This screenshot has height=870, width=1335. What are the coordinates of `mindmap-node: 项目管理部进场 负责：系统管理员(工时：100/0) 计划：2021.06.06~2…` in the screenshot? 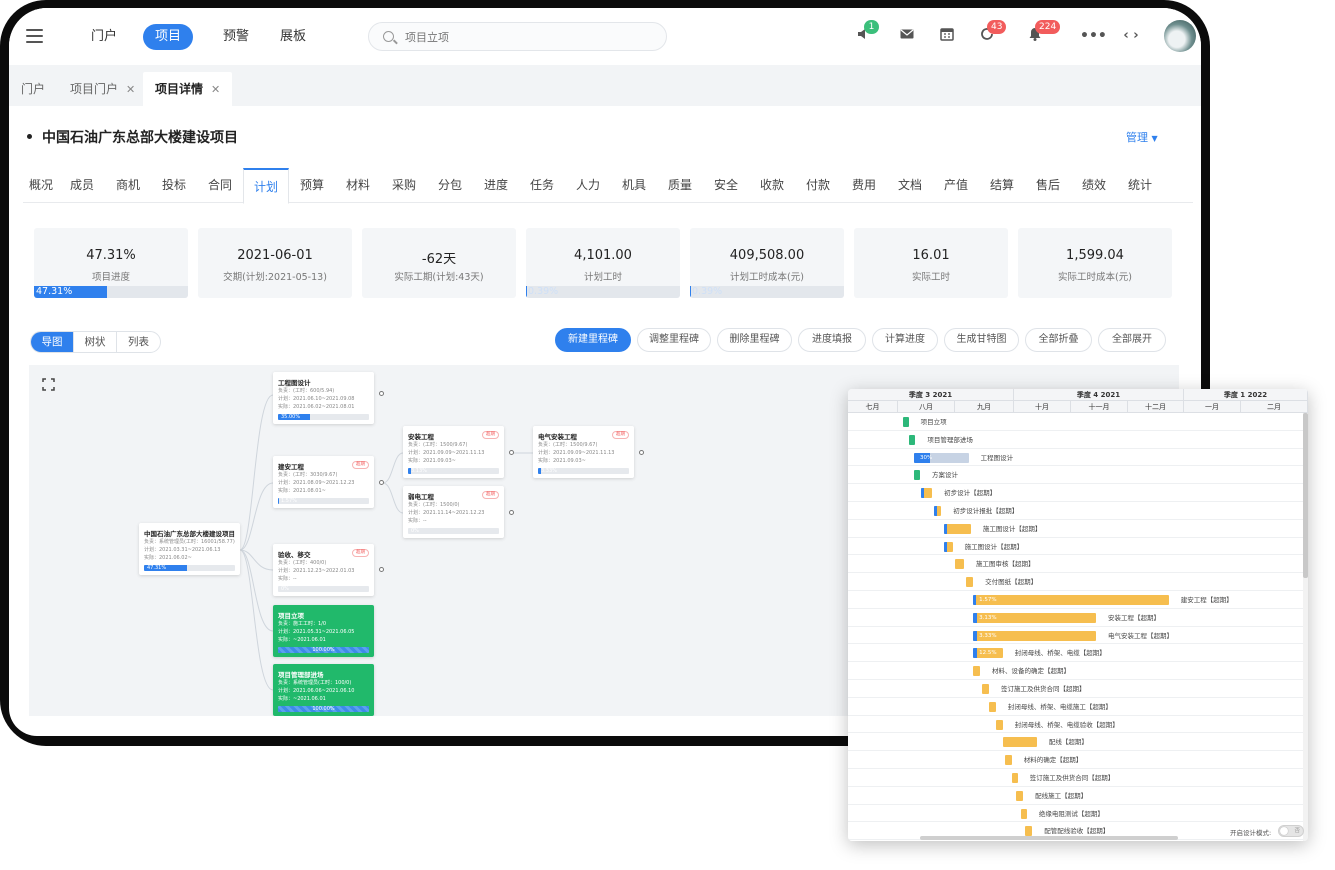 It's located at (323, 690).